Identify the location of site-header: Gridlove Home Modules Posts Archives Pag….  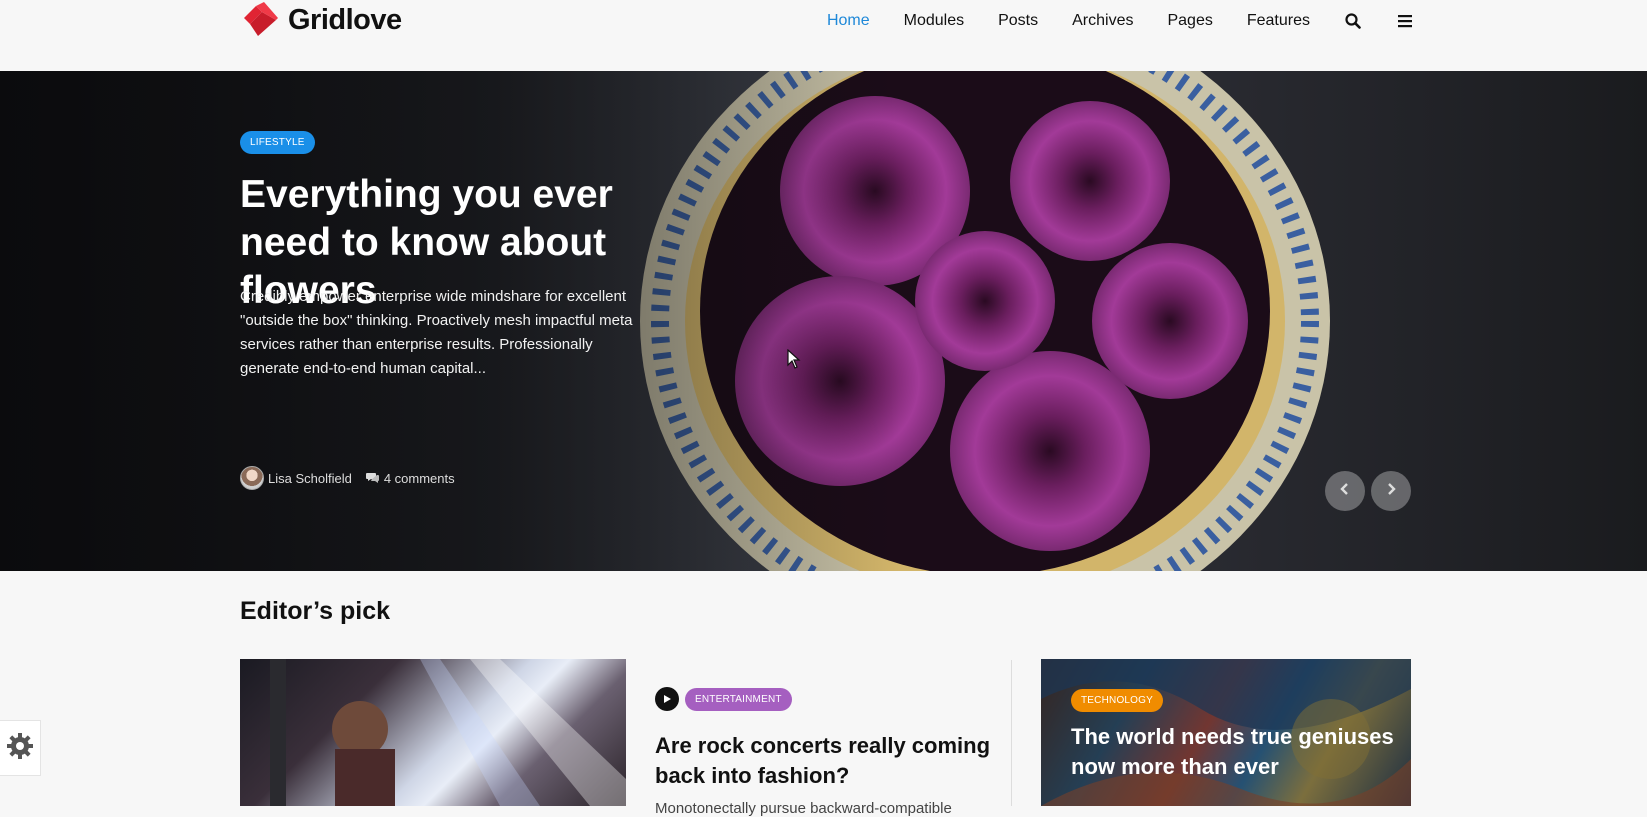
(823, 35).